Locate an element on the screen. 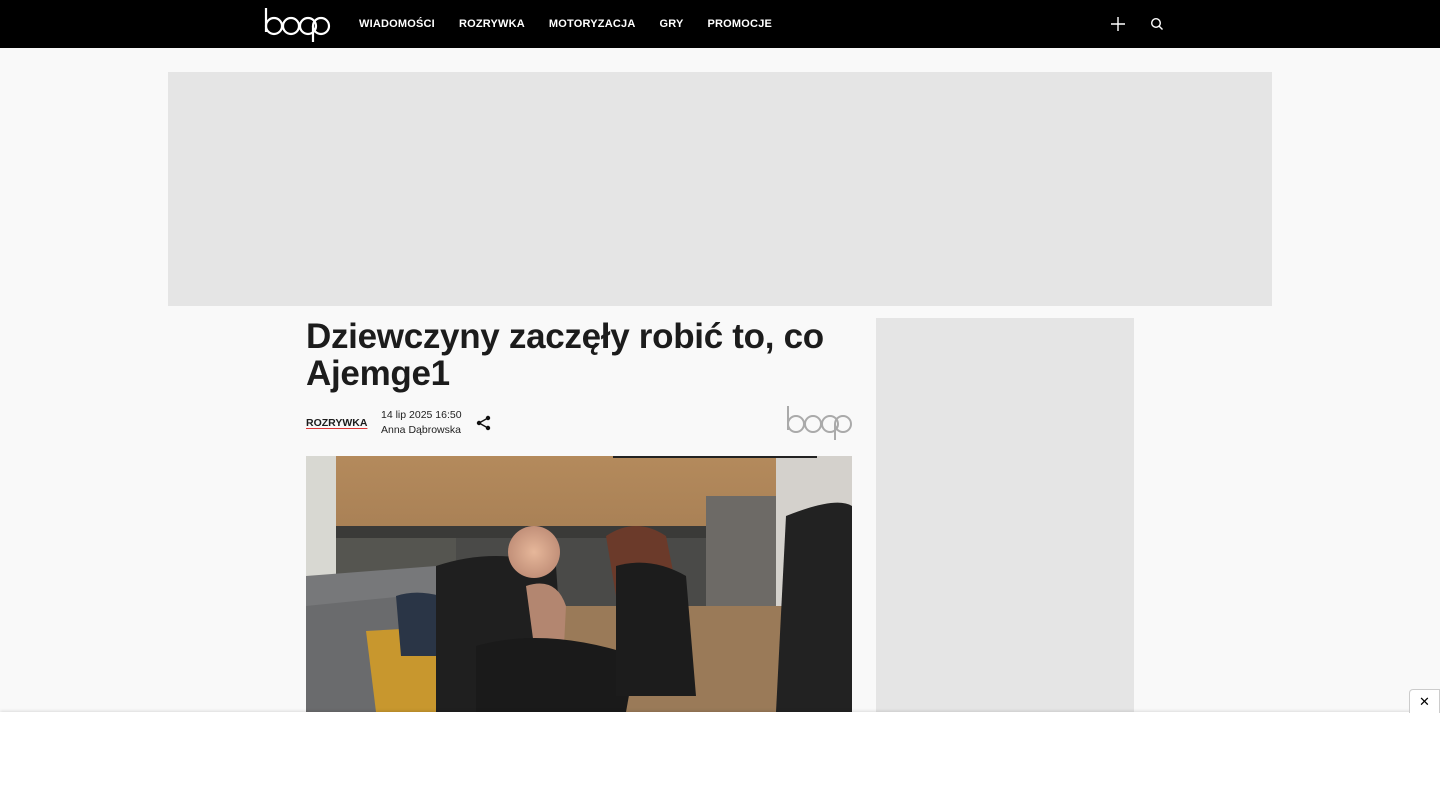 The height and width of the screenshot is (810, 1440). plus-button is located at coordinates (1118, 24).